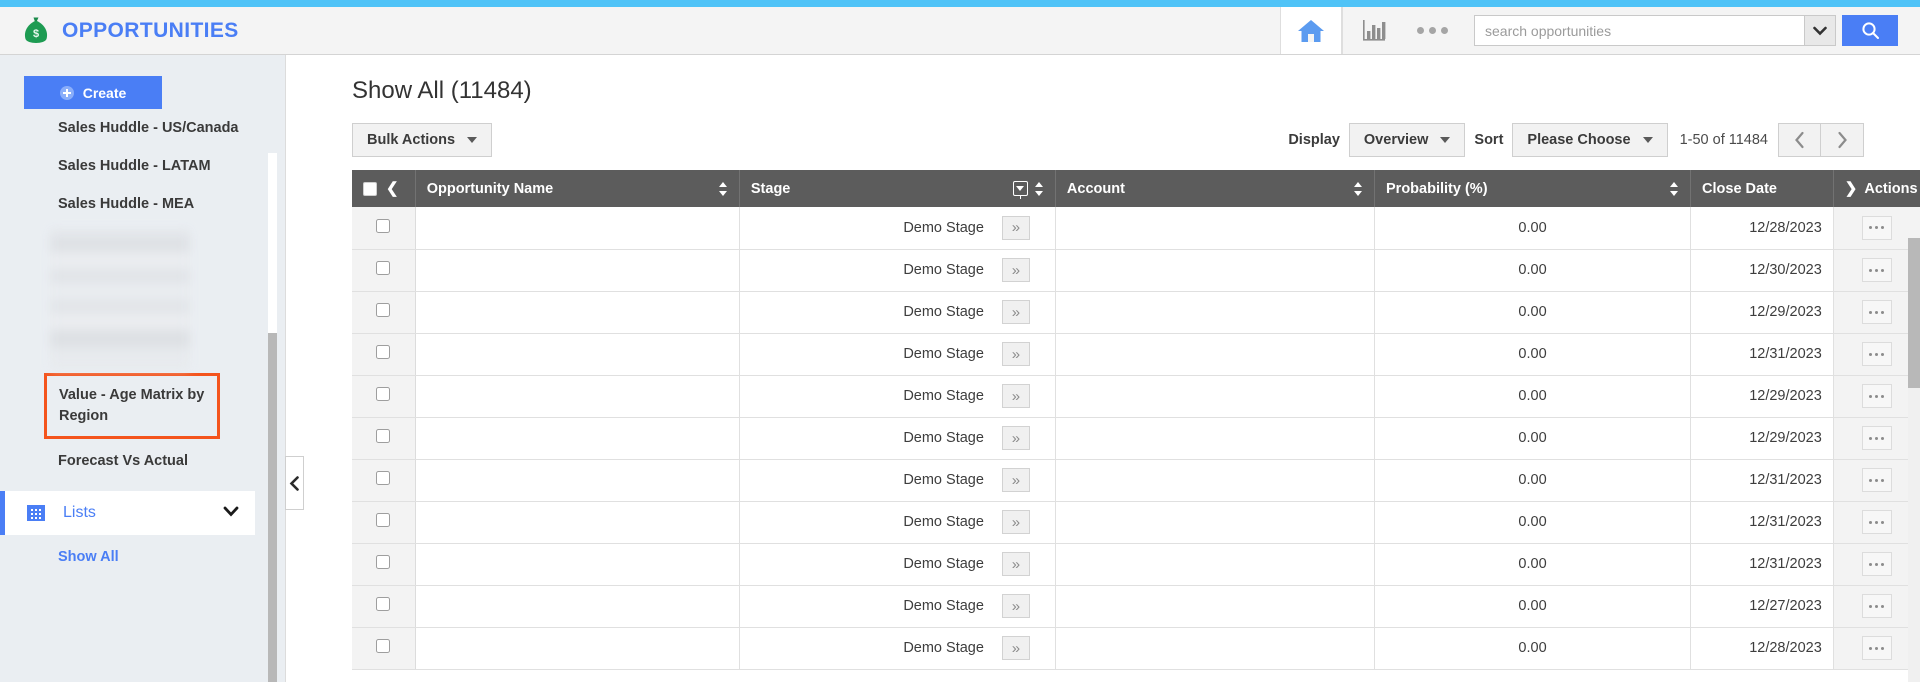 The image size is (1920, 682). Describe the element at coordinates (1799, 140) in the screenshot. I see `prev-page-button` at that location.